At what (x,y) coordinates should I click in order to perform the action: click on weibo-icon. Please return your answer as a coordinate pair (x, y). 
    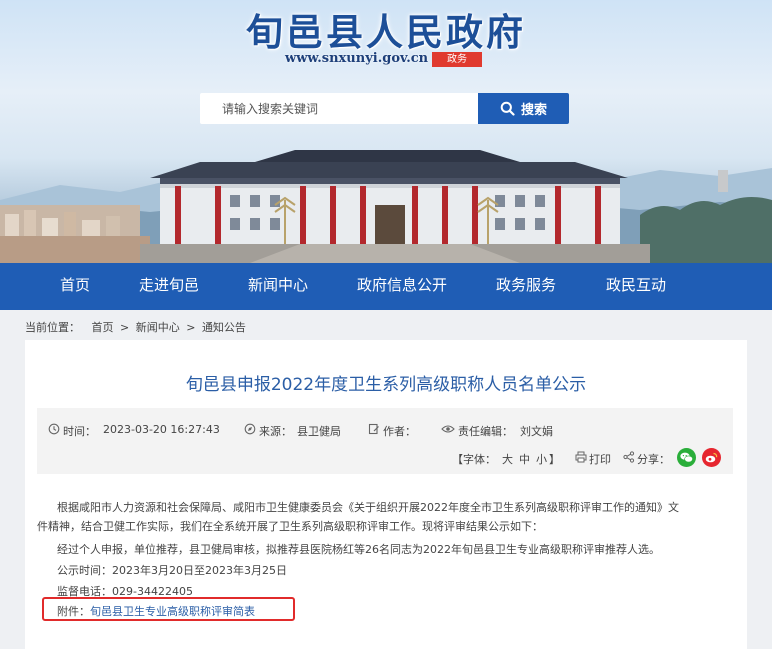
    Looking at the image, I should click on (711, 457).